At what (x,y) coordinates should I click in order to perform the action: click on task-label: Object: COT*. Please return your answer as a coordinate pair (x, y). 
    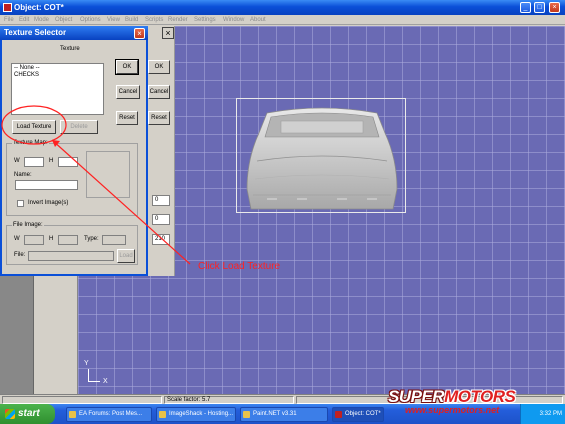
    Looking at the image, I should click on (363, 414).